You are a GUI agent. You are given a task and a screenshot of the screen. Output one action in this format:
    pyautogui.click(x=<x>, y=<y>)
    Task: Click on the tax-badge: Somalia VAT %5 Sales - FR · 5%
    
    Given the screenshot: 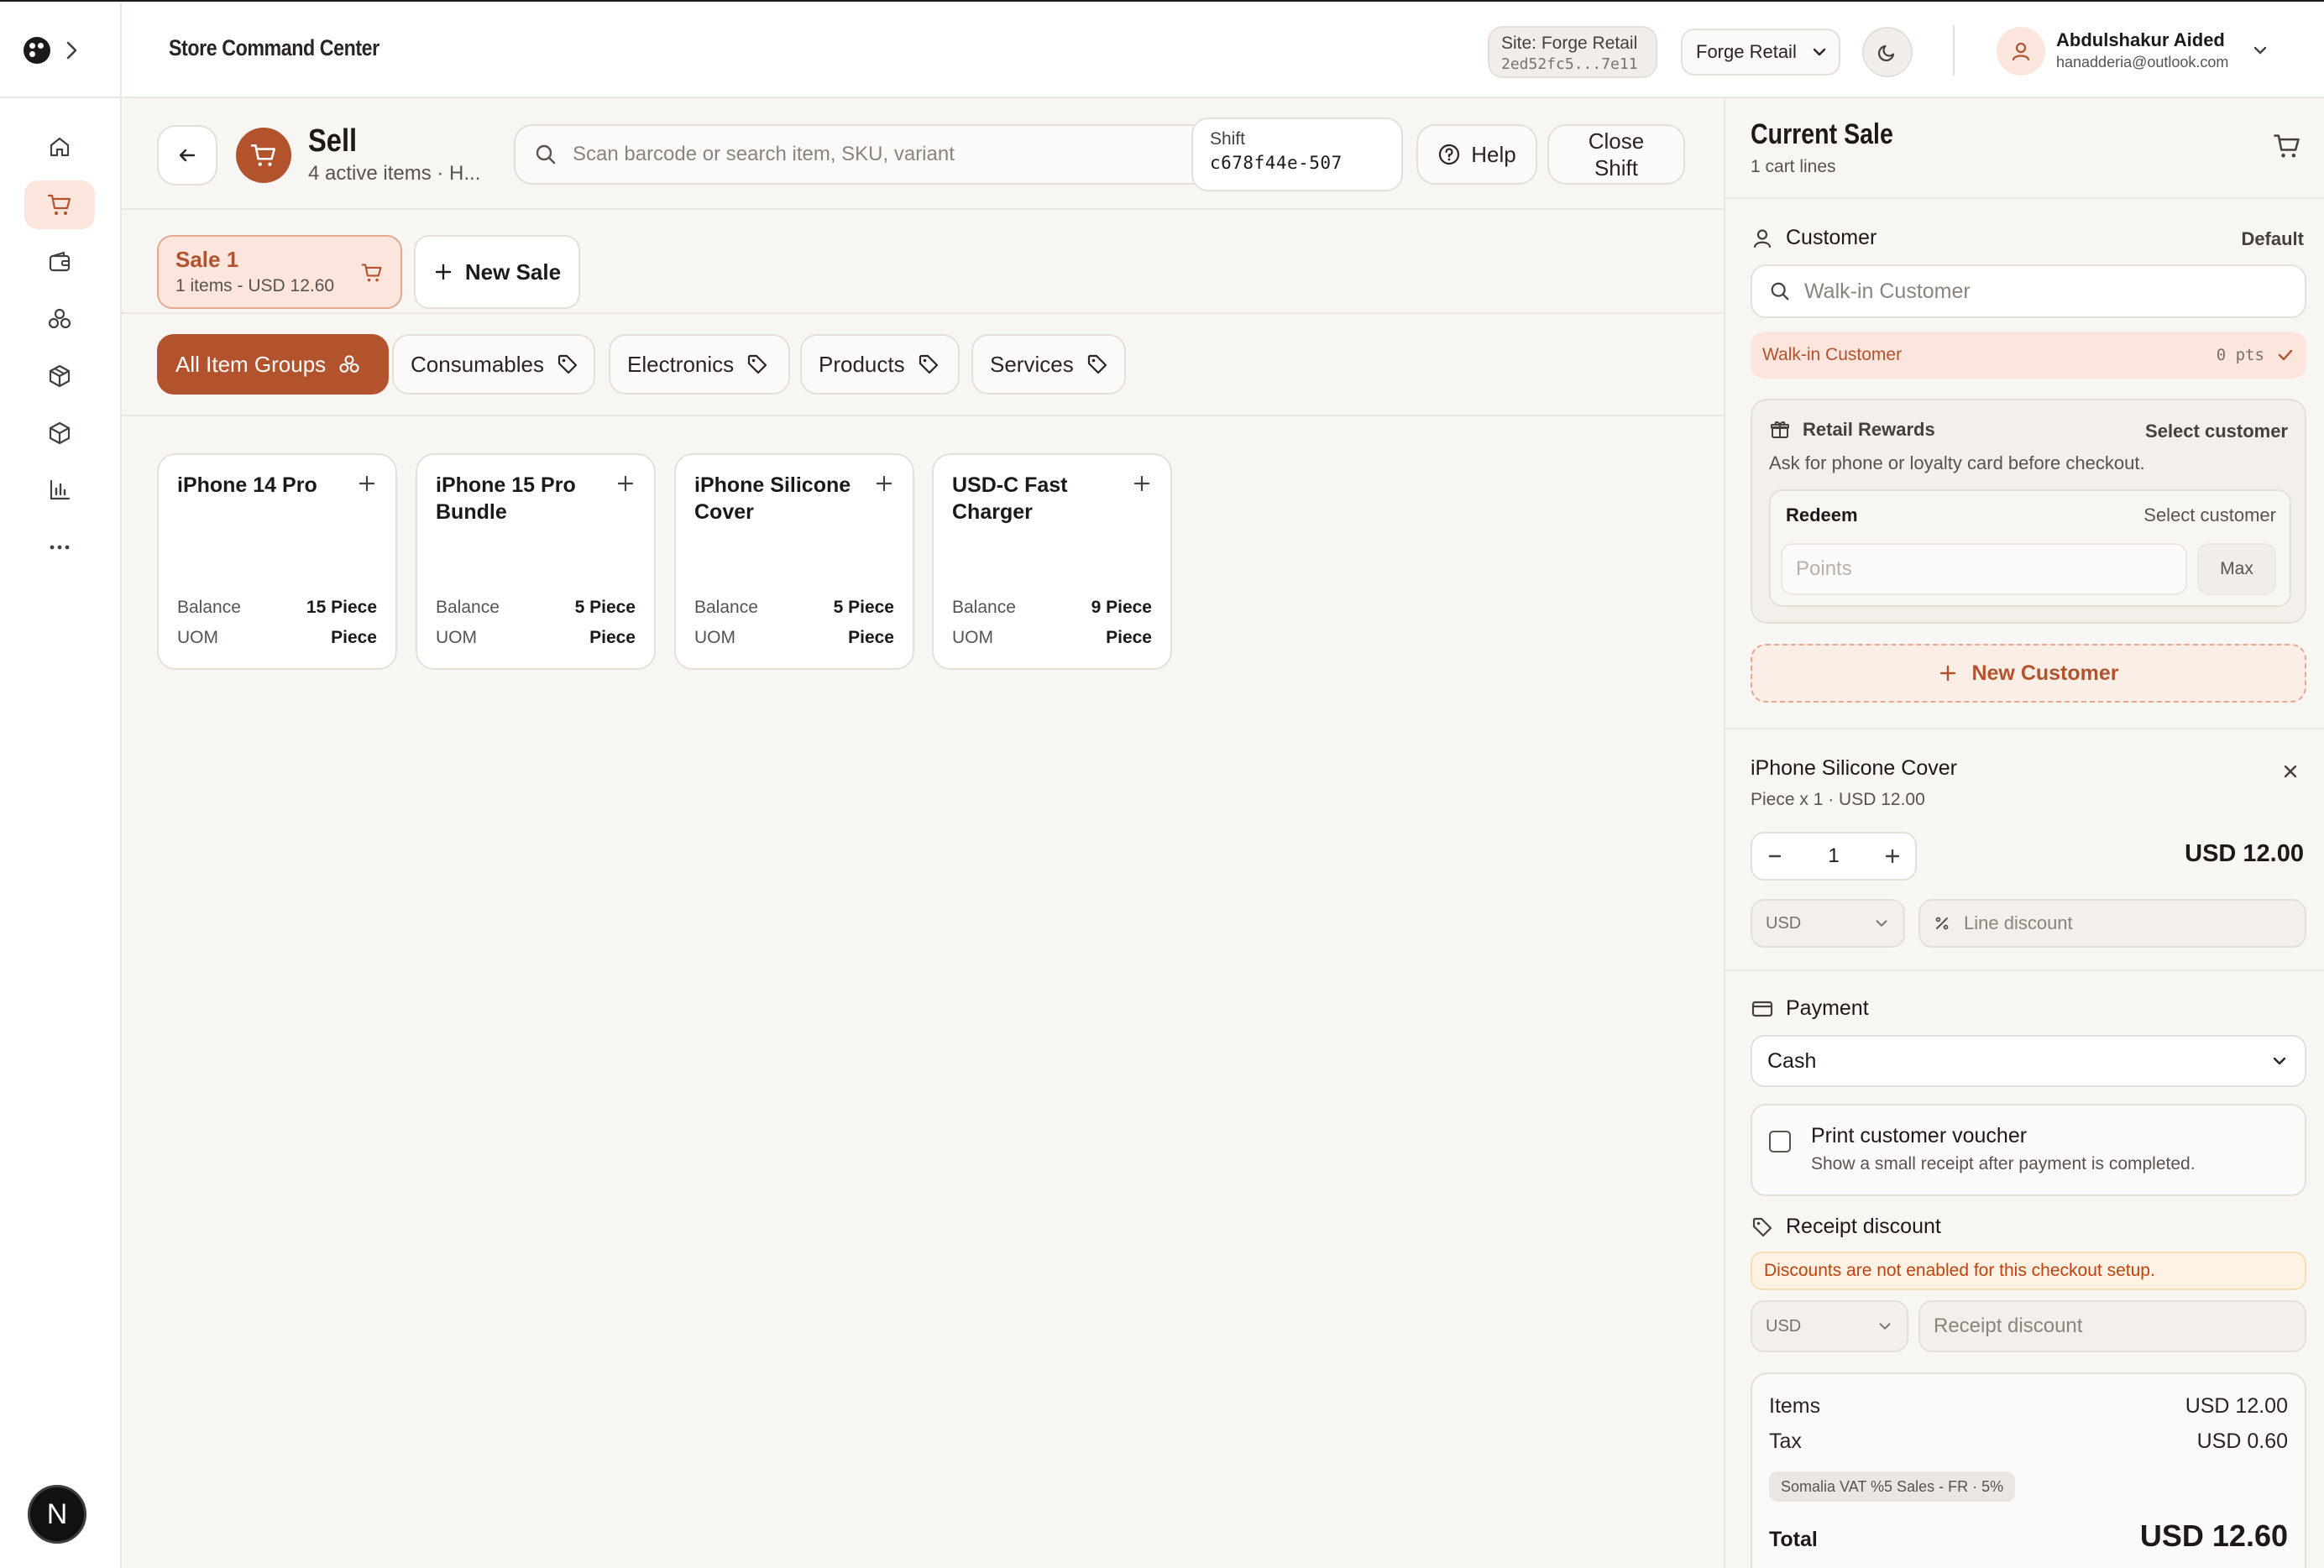 What is the action you would take?
    pyautogui.click(x=1893, y=1487)
    